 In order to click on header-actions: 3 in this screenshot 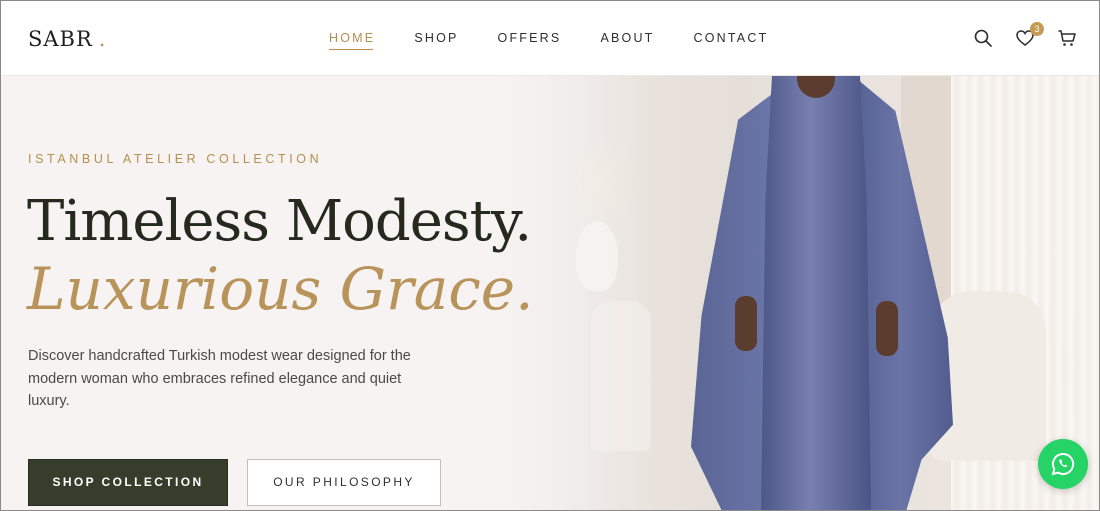, I will do `click(1025, 35)`.